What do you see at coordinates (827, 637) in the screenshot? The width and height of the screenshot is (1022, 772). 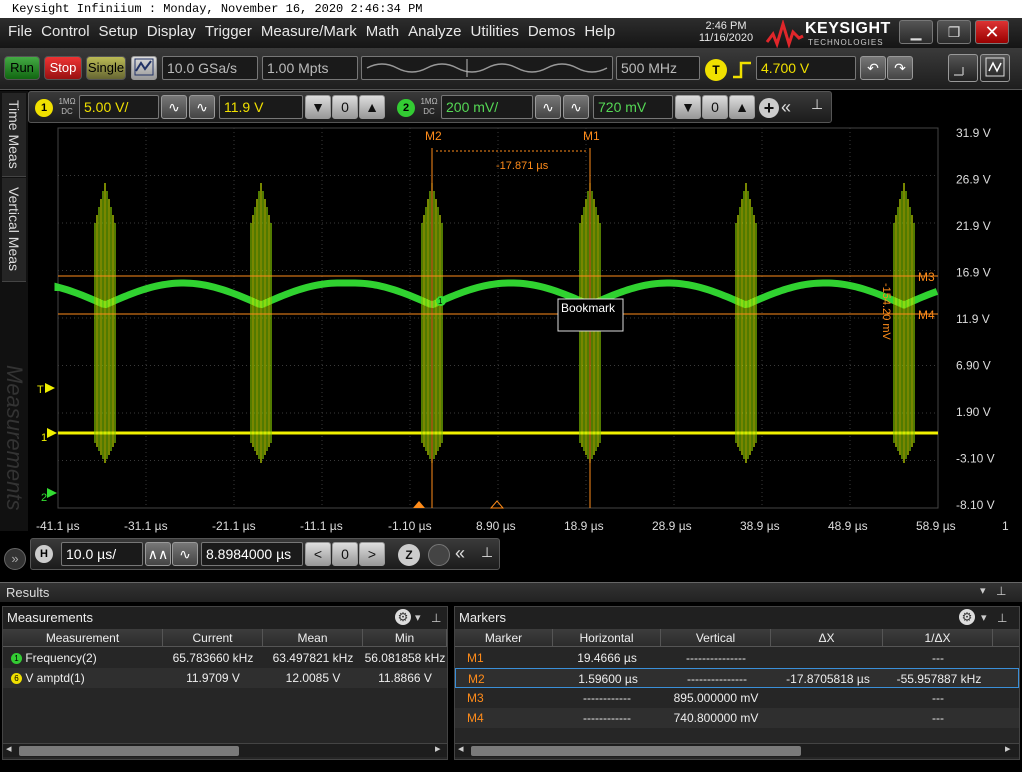 I see `col-delta-x: ΔX` at bounding box center [827, 637].